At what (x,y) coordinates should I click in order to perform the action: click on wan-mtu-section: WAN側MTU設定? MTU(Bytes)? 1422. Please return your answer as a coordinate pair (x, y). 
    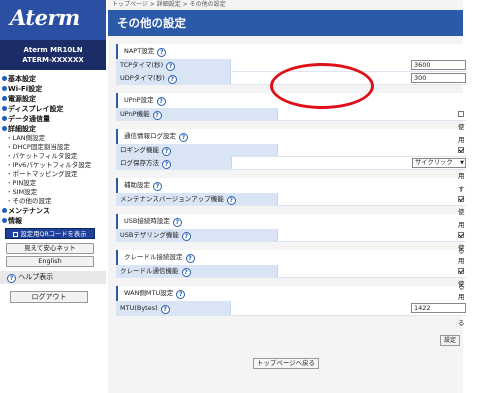
    Looking at the image, I should click on (291, 301).